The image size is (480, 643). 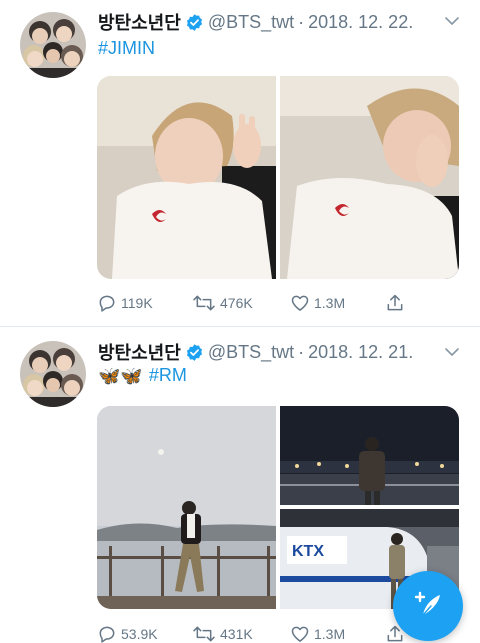 I want to click on tweet-actions: 119K 476K 1.3M, so click(x=257, y=303).